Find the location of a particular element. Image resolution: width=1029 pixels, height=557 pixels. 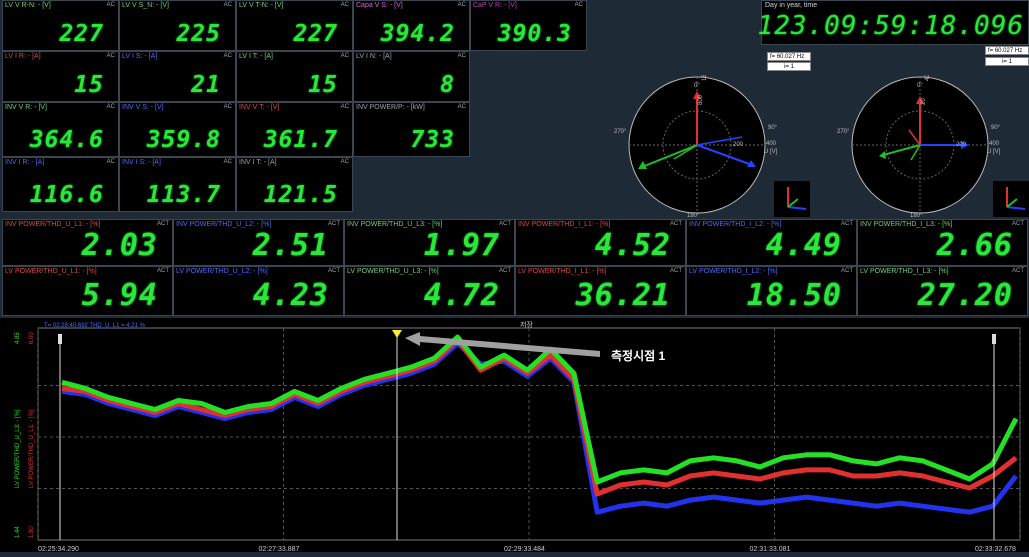

y-top-green: 4.85 is located at coordinates (18, 338).